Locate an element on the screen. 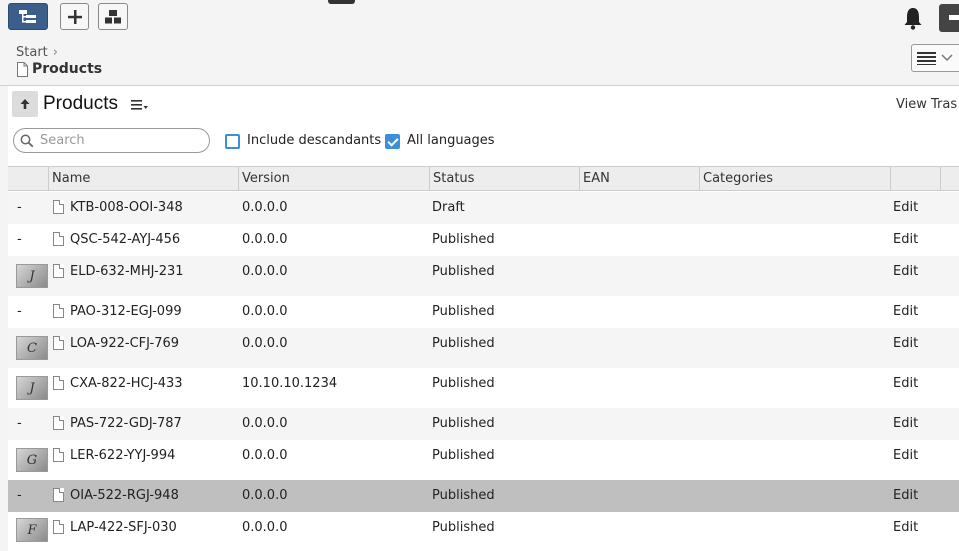  breadcrumb: Start › Products is located at coordinates (59, 61).